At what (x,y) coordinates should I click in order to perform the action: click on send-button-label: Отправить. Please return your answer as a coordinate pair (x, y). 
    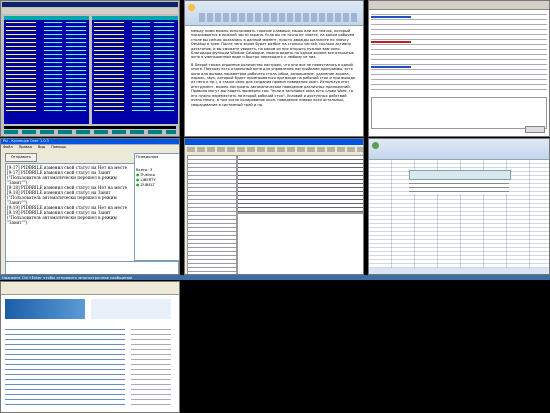
    Looking at the image, I should click on (21, 157).